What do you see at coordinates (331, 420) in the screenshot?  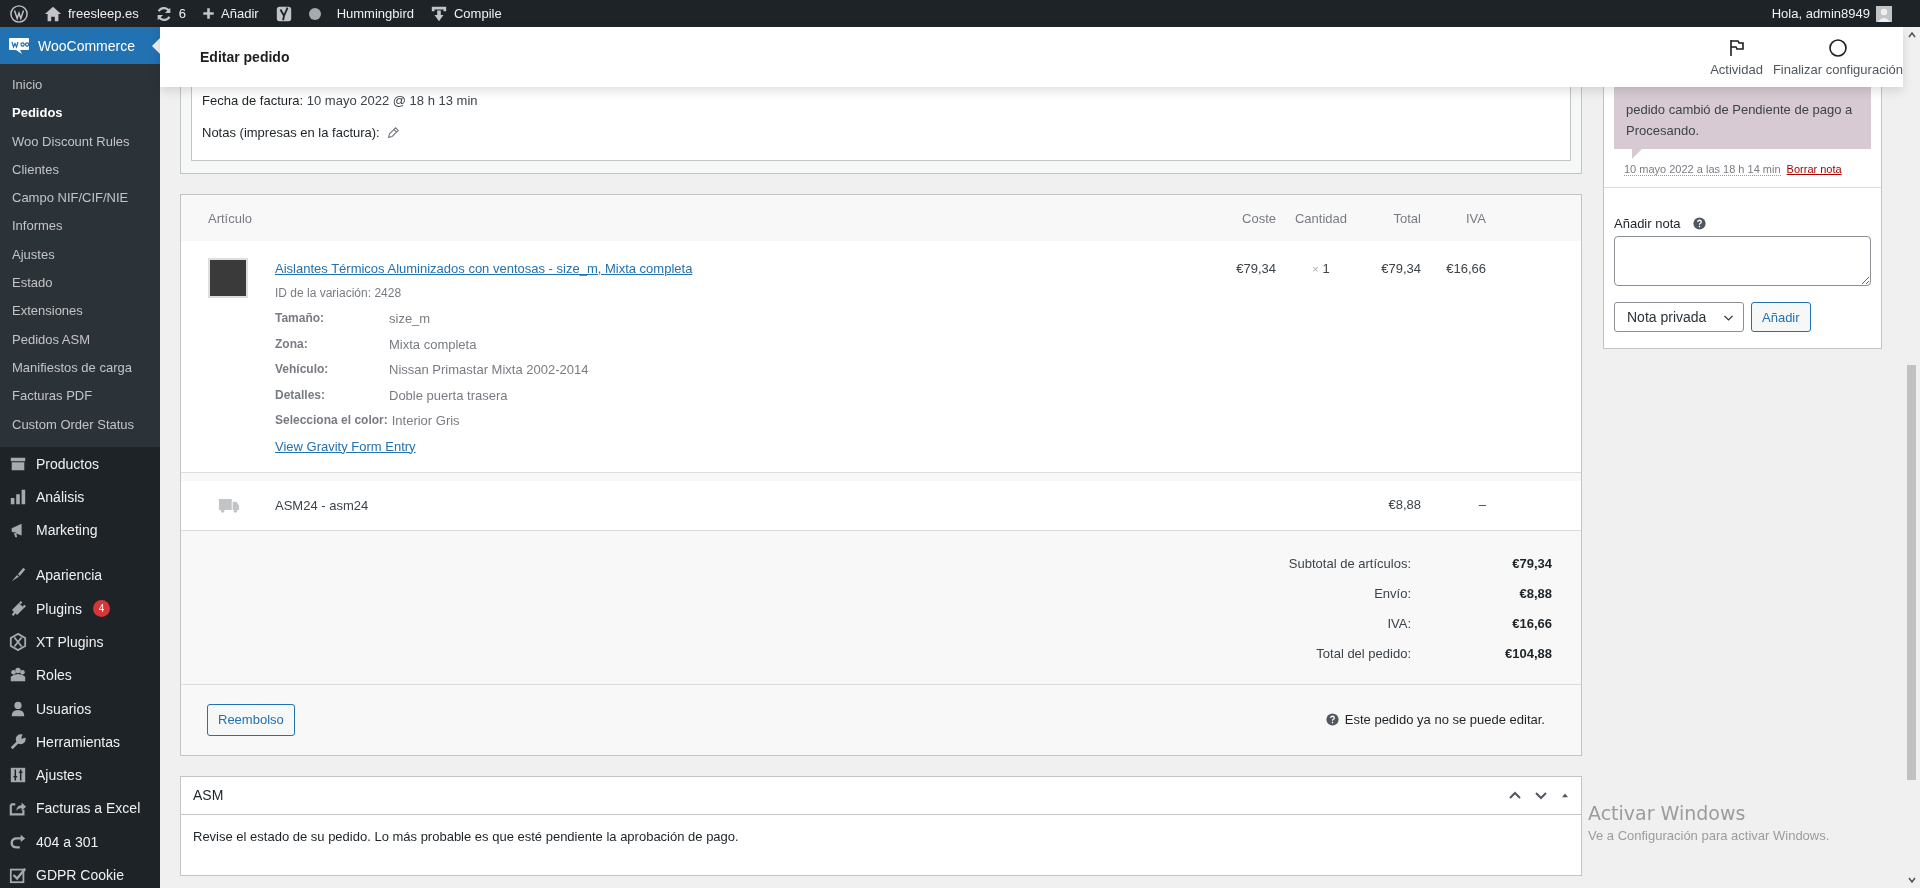 I see `meta-label: Selecciona el color:` at bounding box center [331, 420].